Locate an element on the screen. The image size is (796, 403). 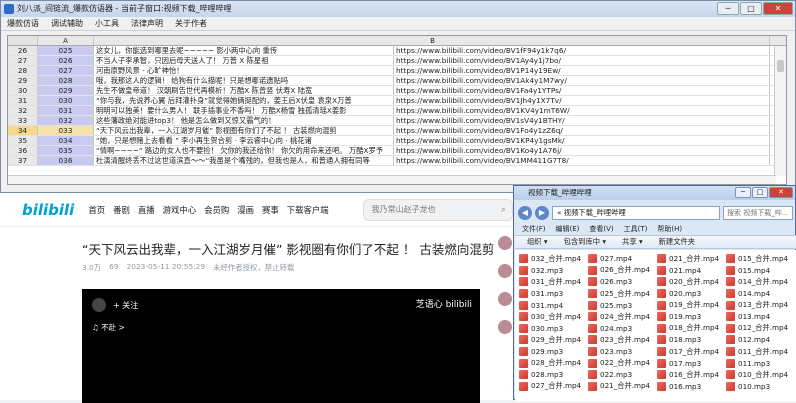
file-item: 026_合并.mp4 is located at coordinates (621, 271).